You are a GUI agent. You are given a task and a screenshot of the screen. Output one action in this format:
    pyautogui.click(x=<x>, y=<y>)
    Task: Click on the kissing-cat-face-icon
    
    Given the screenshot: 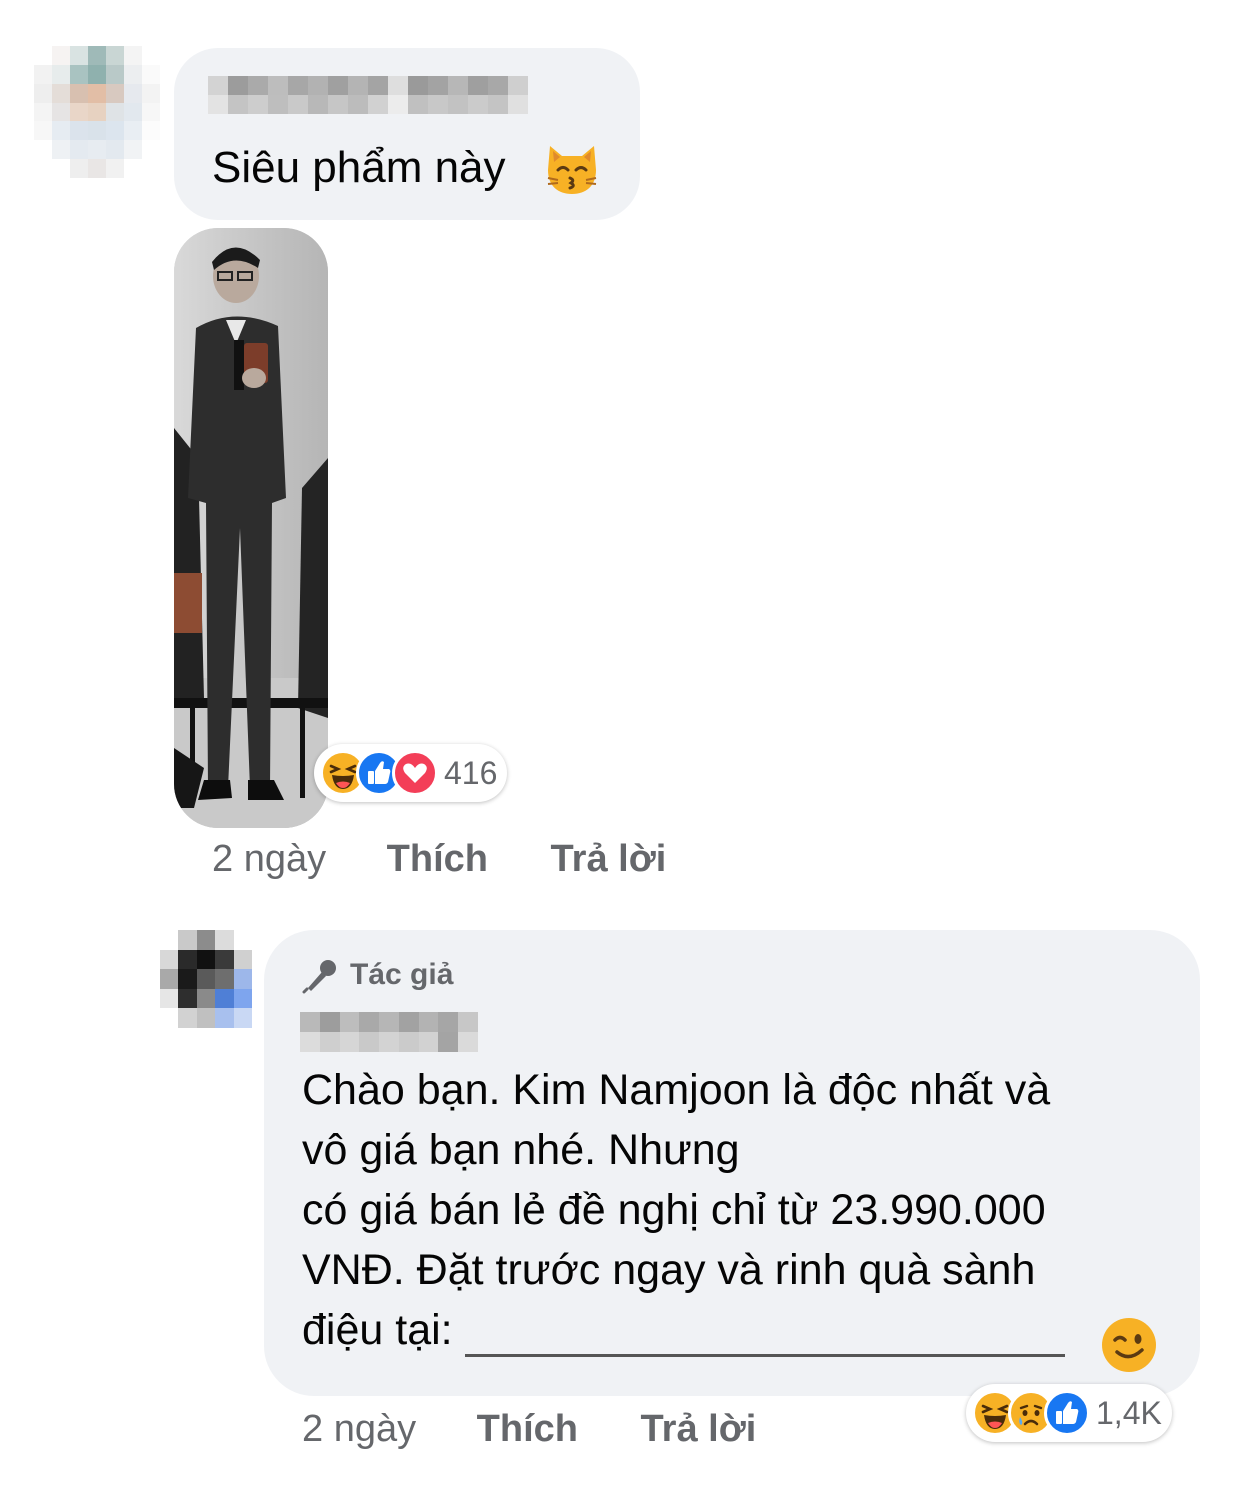 What is the action you would take?
    pyautogui.click(x=572, y=170)
    